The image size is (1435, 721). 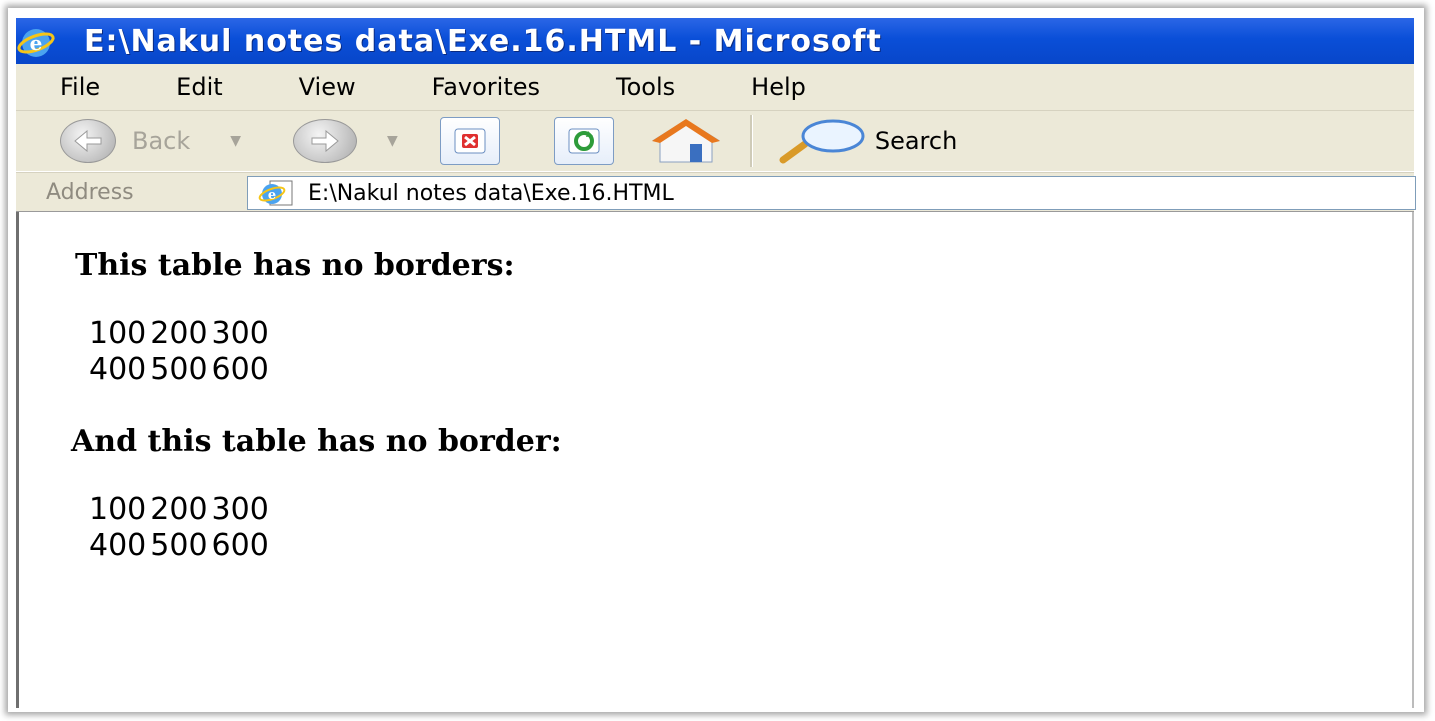 I want to click on menu-file: File, so click(x=80, y=87).